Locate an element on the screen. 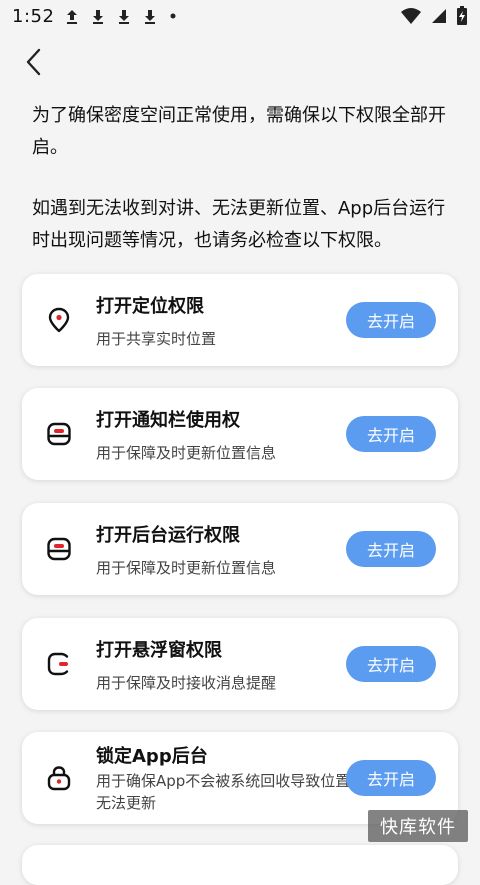  wifi-icon is located at coordinates (411, 16).